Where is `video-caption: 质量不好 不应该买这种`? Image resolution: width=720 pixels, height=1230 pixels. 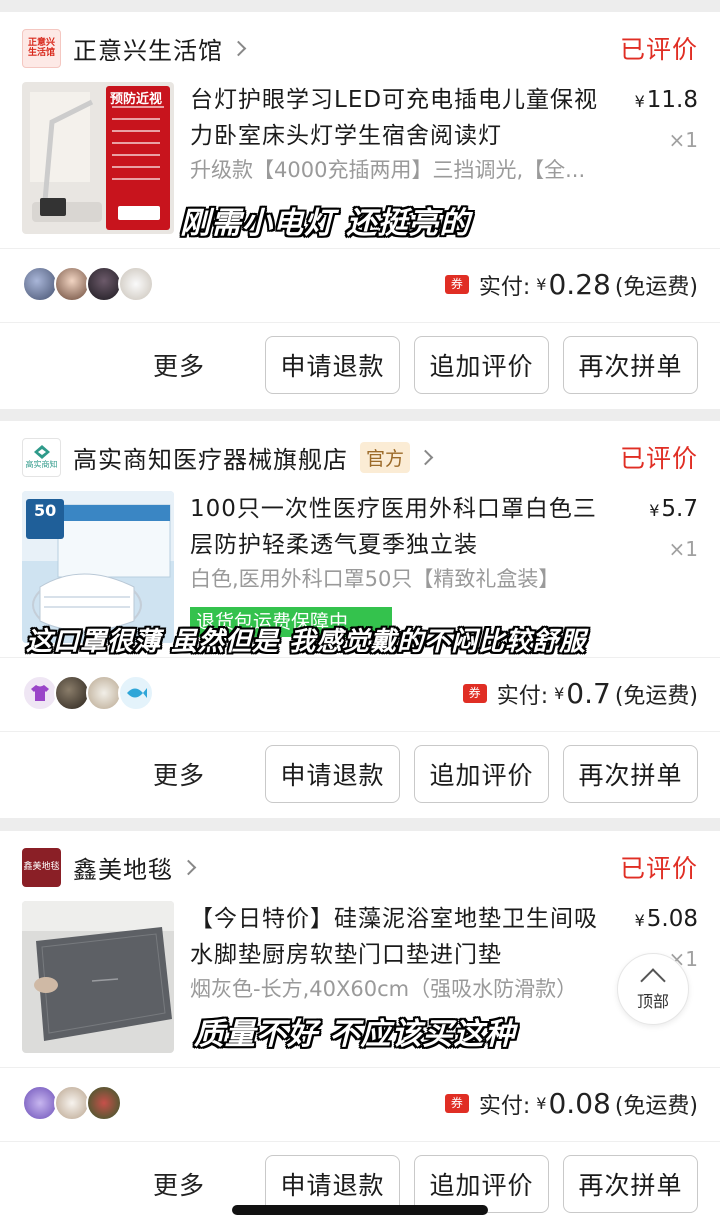 video-caption: 质量不好 不应该买这种 is located at coordinates (355, 1034).